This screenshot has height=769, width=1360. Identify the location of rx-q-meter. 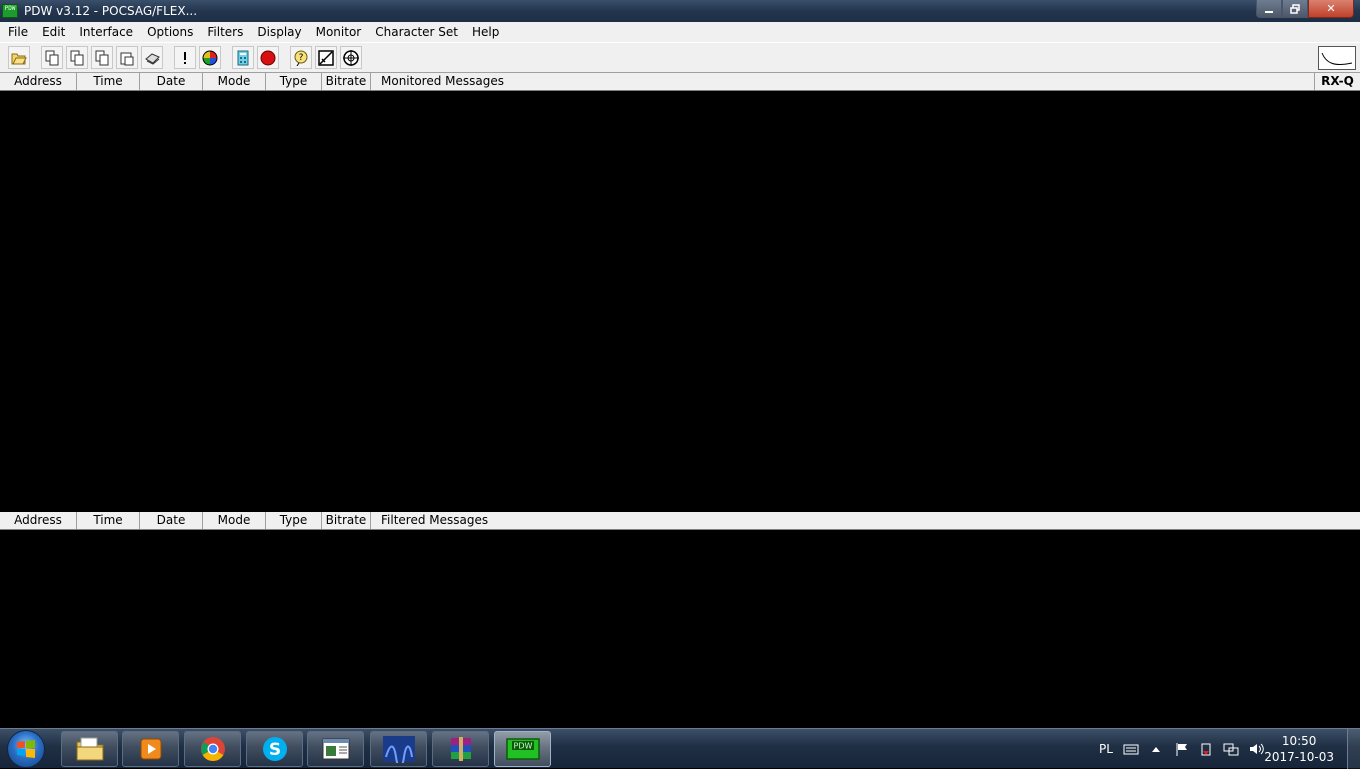
(1337, 58).